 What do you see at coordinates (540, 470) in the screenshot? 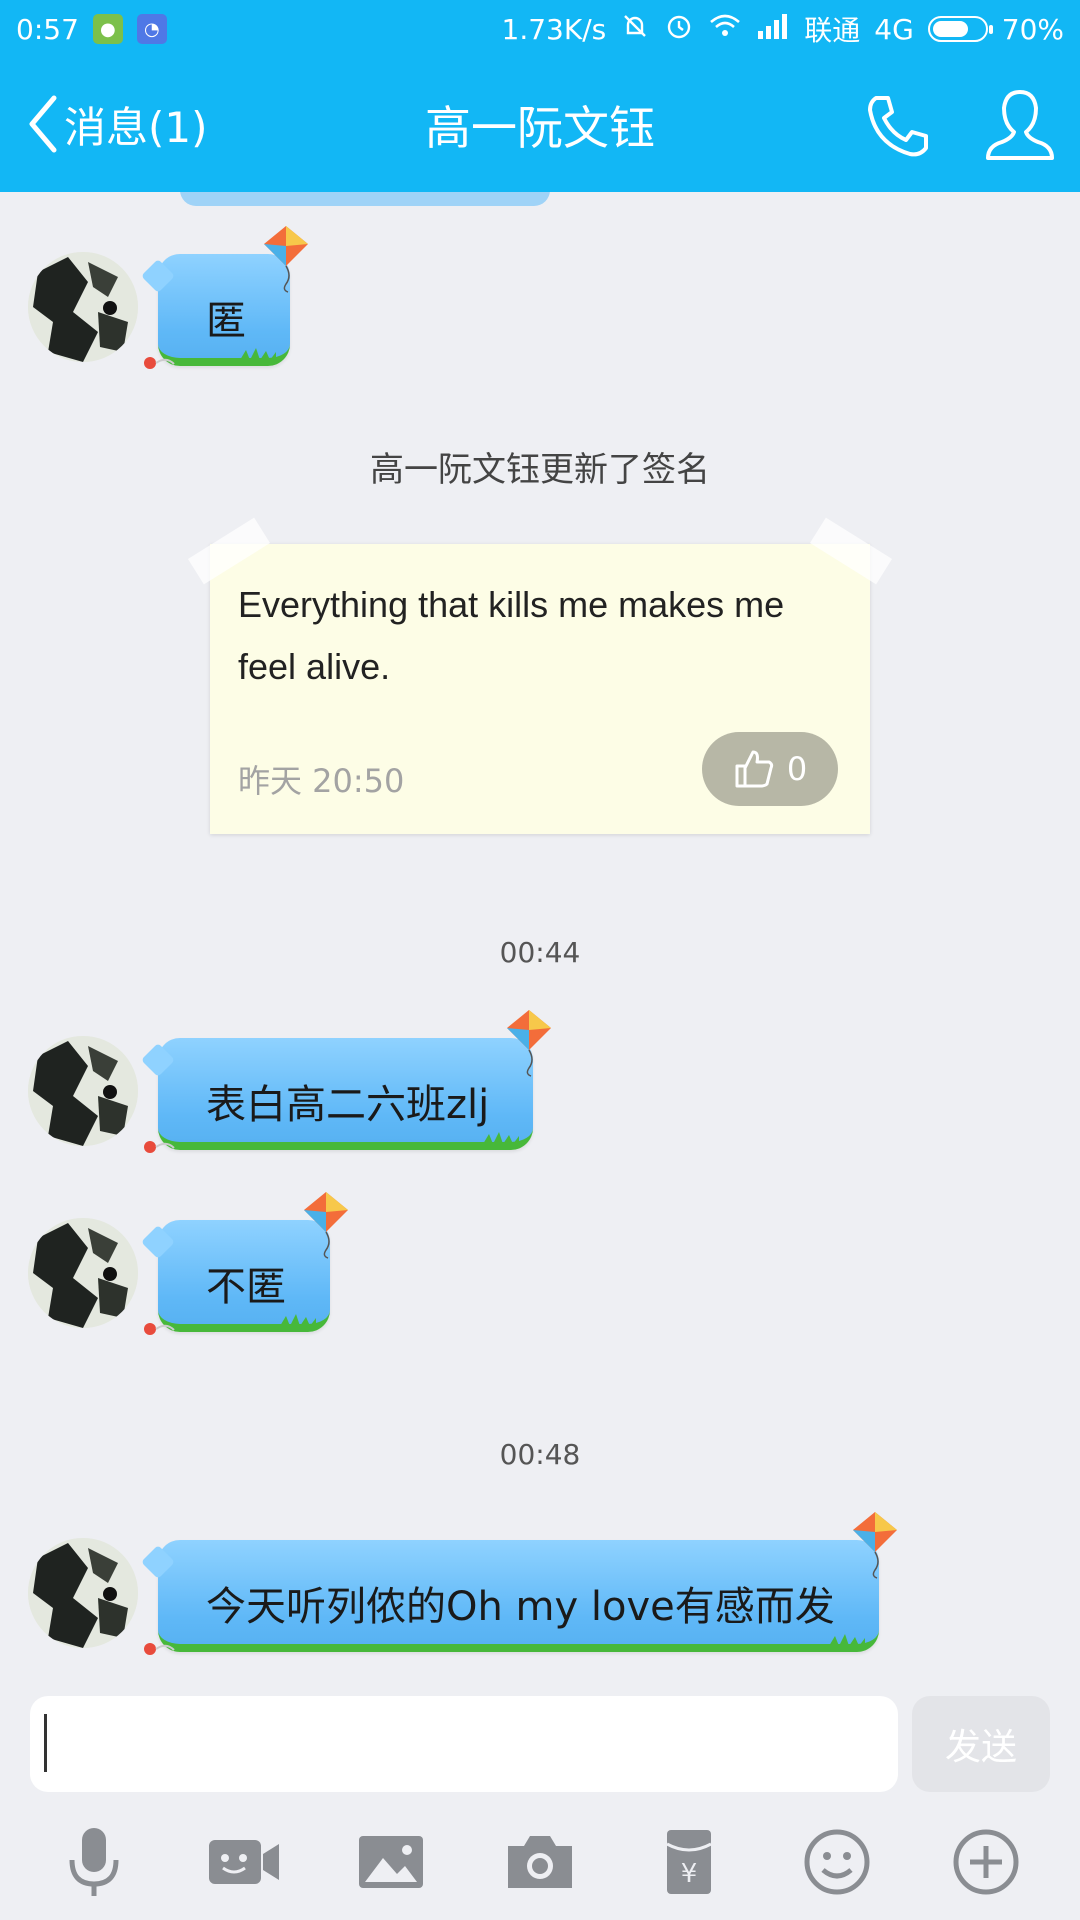
I see `system-notice: 高一阮文钰更新了签名` at bounding box center [540, 470].